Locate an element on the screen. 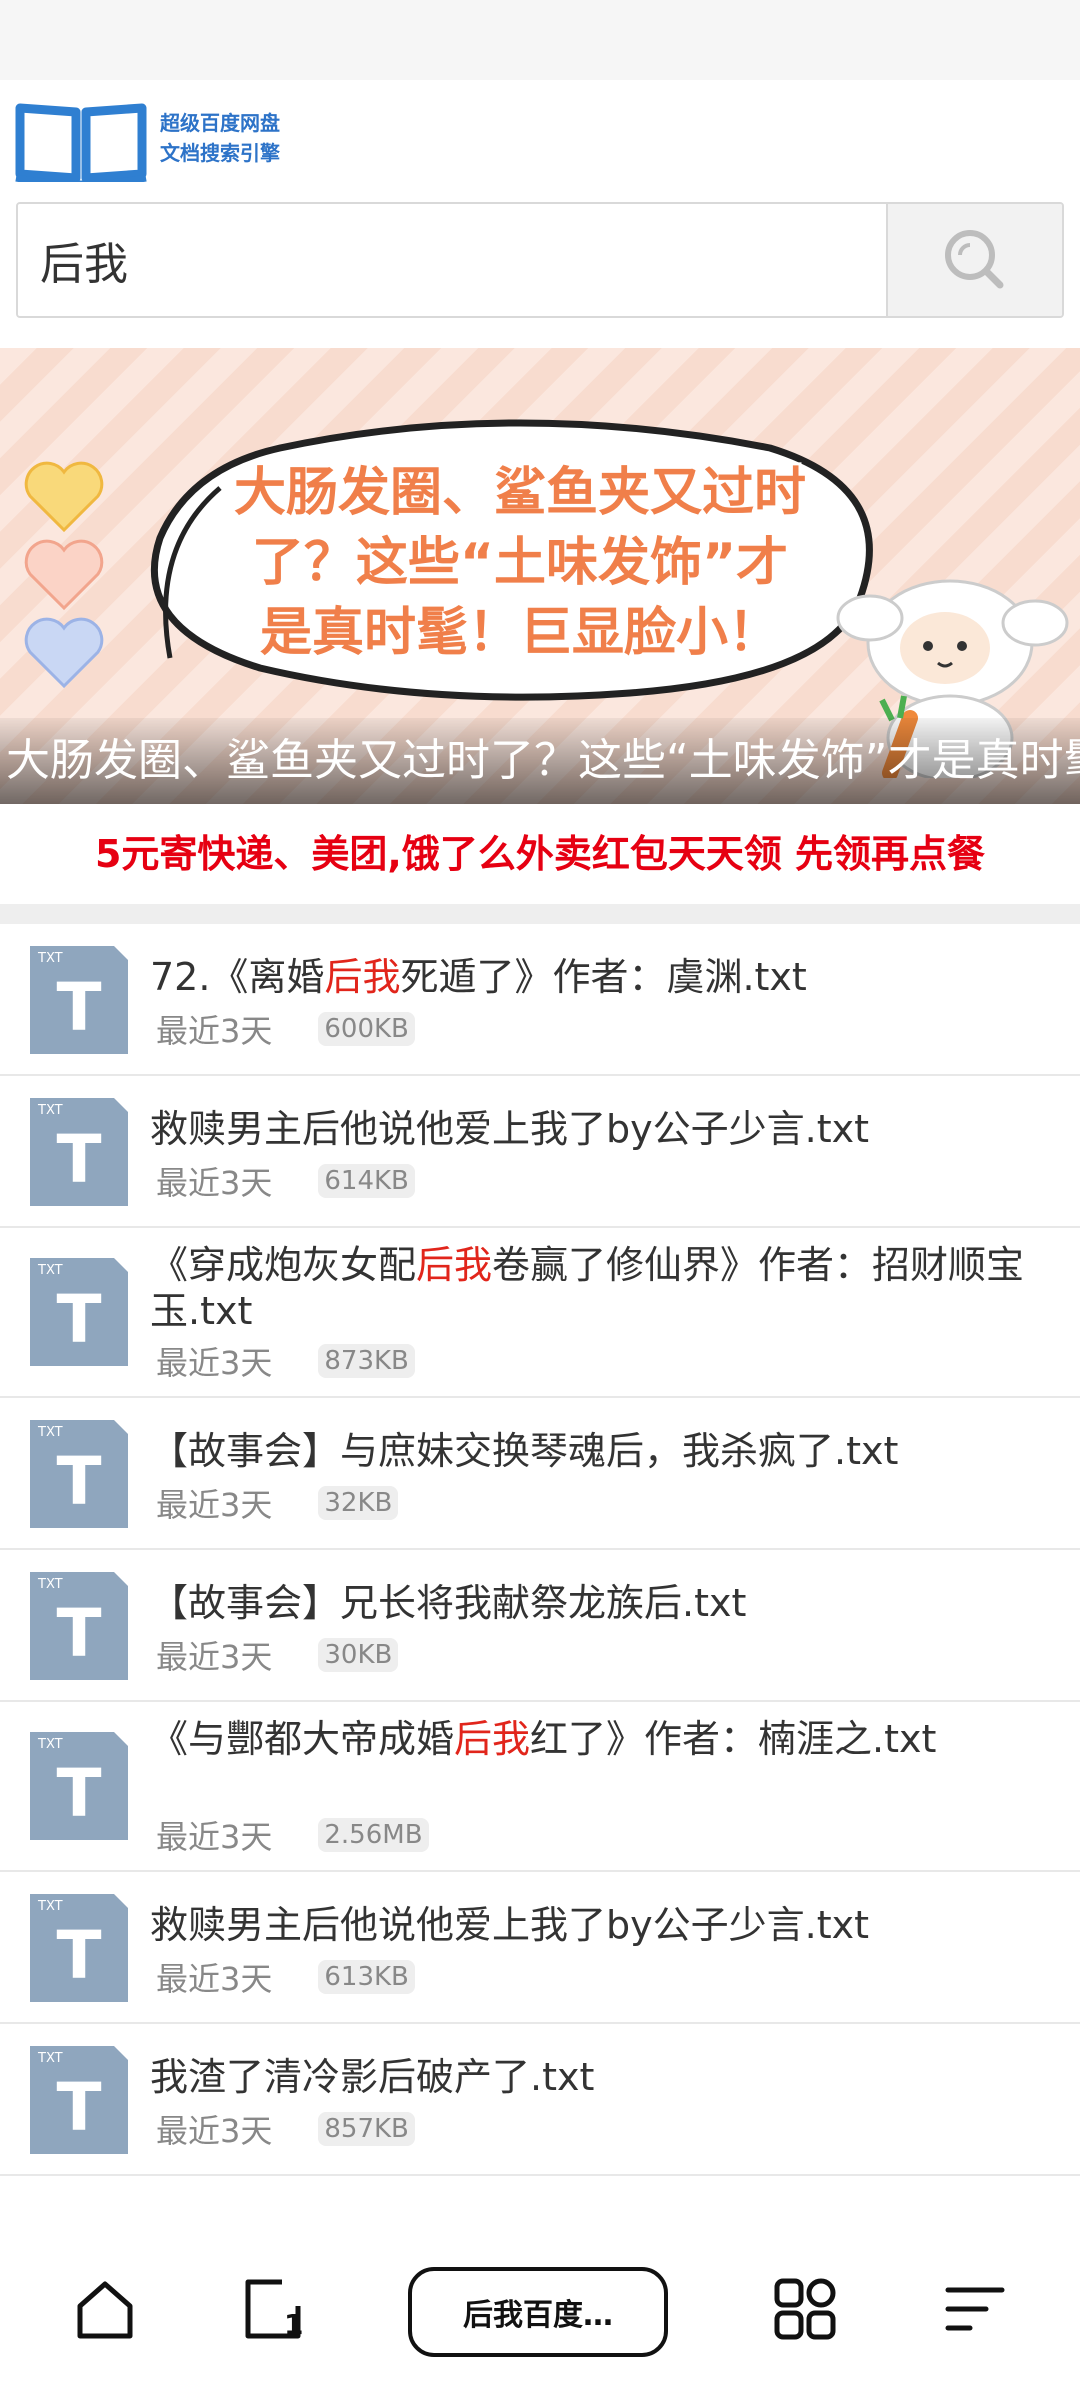 The height and width of the screenshot is (2400, 1080). result-item: TXT T 【故事会】兄长将我献祭龙族后.txt 最近3天 30KB is located at coordinates (540, 1626).